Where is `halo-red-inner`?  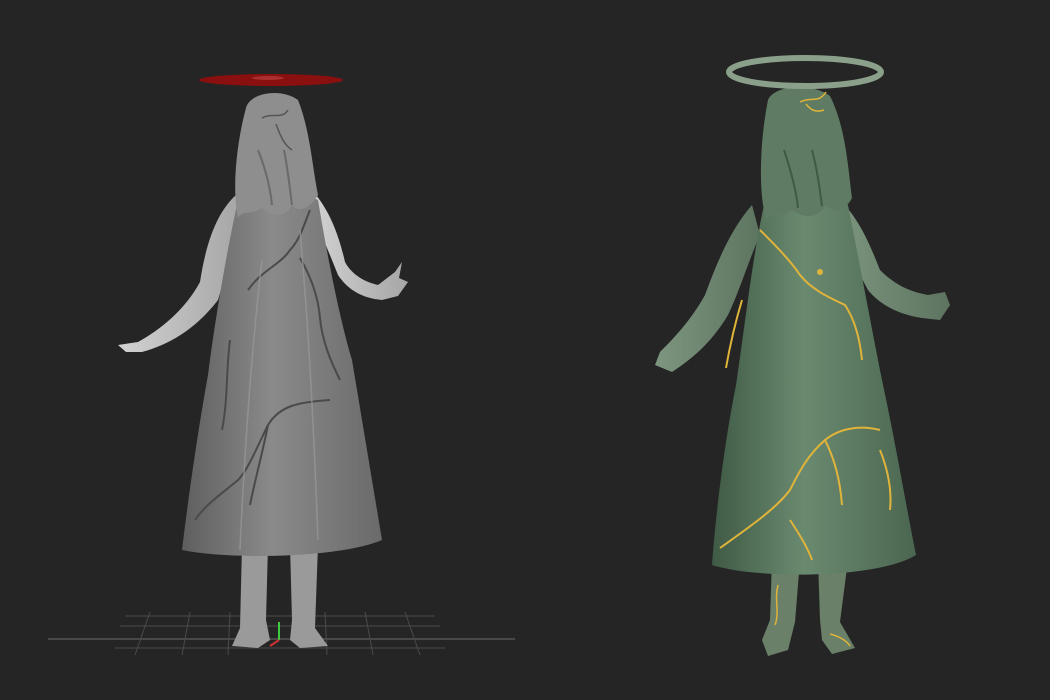 halo-red-inner is located at coordinates (268, 78).